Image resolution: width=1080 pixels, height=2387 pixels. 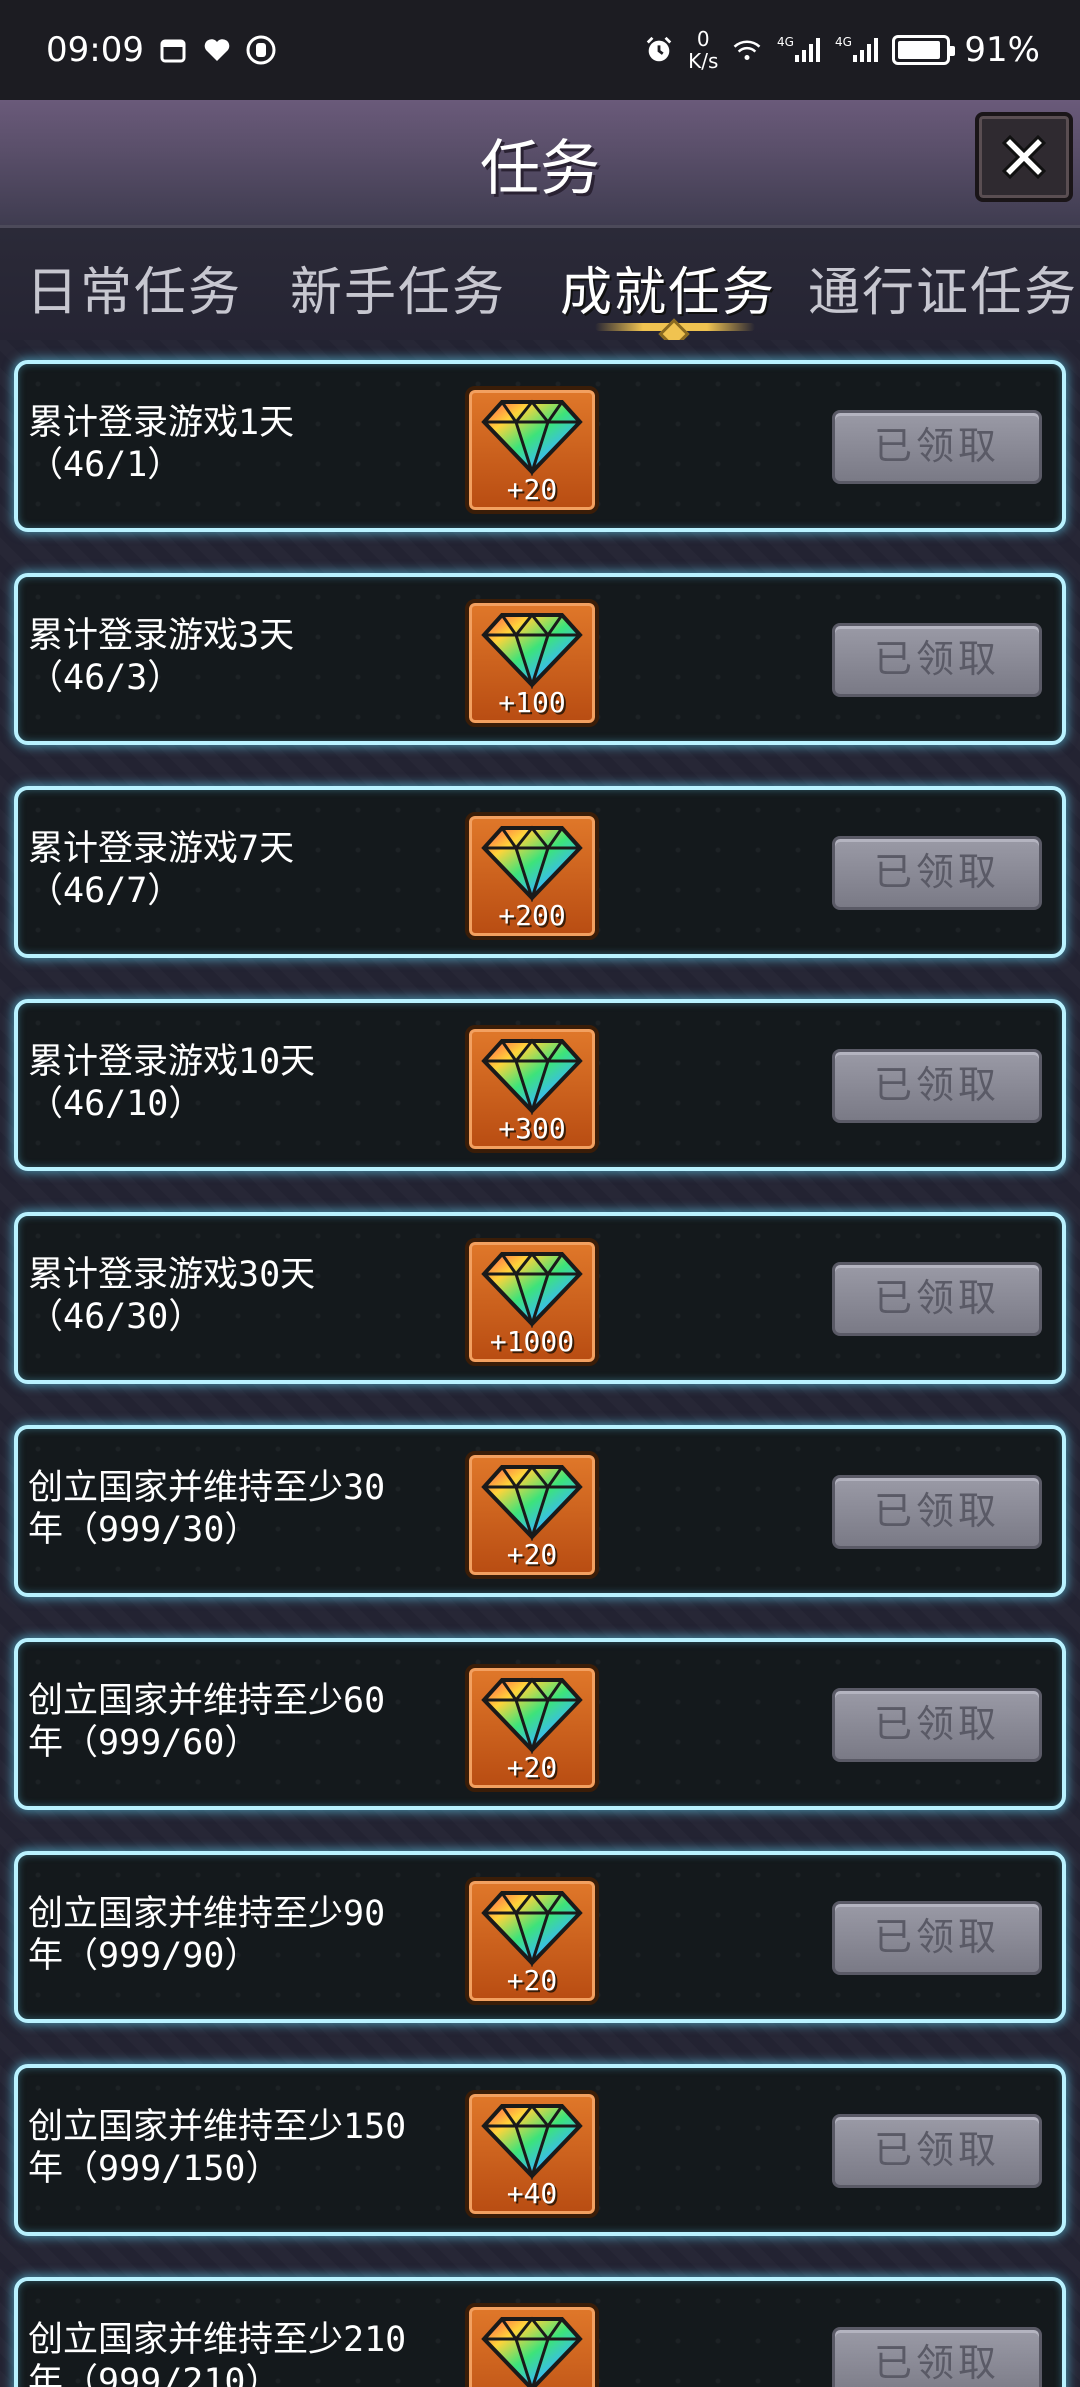 What do you see at coordinates (747, 50) in the screenshot?
I see `wifi-icon` at bounding box center [747, 50].